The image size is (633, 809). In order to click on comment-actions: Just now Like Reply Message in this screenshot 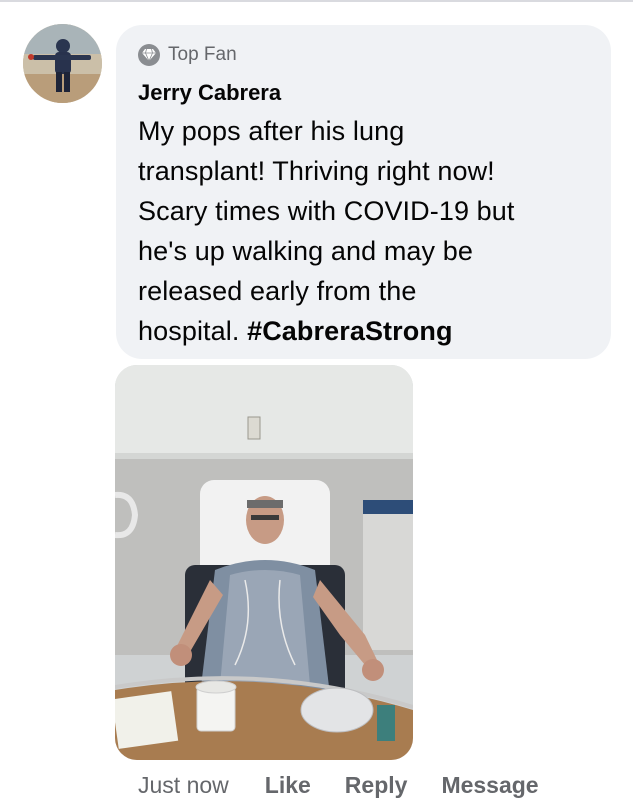, I will do `click(355, 785)`.